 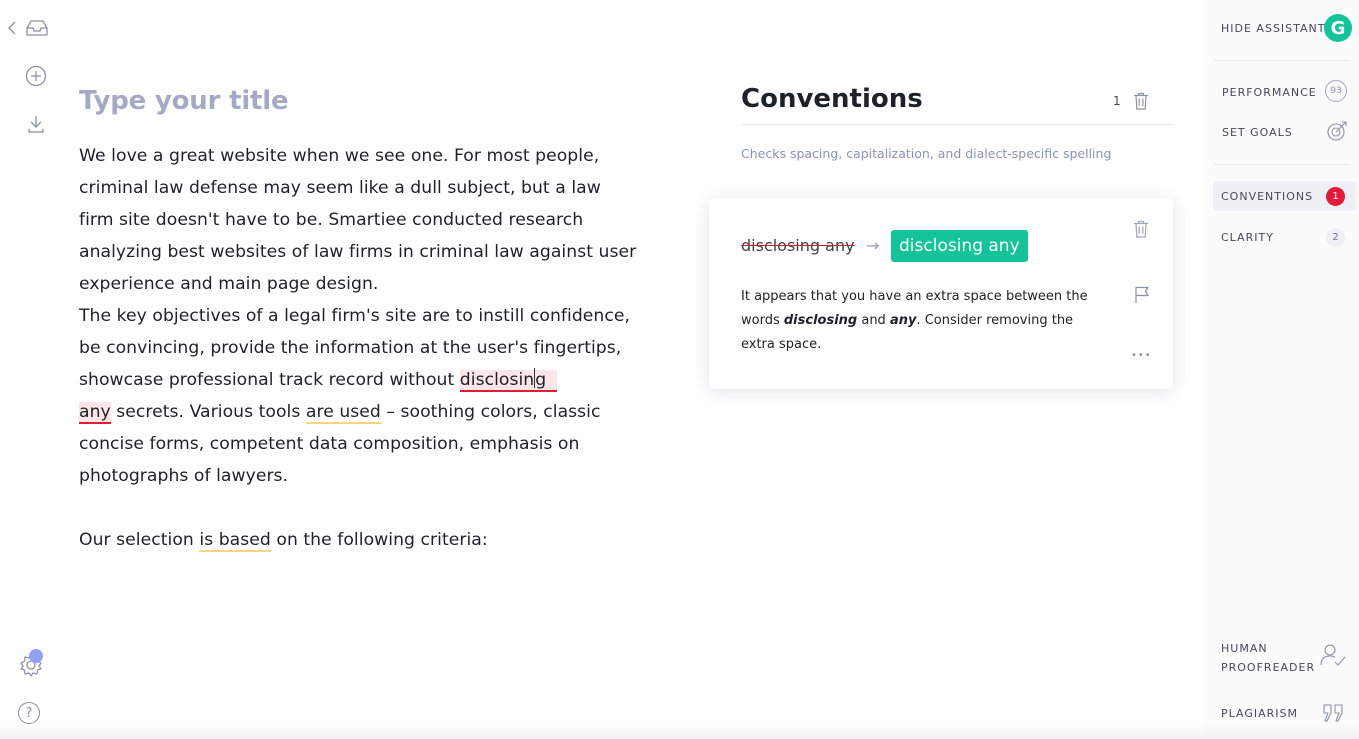 I want to click on person-check-icon, so click(x=1333, y=655).